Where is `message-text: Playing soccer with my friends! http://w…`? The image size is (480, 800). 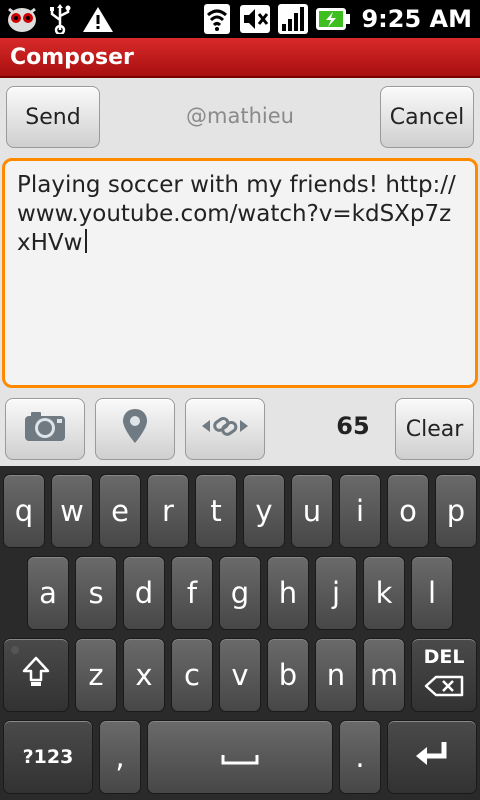 message-text: Playing soccer with my friends! http://w… is located at coordinates (236, 214).